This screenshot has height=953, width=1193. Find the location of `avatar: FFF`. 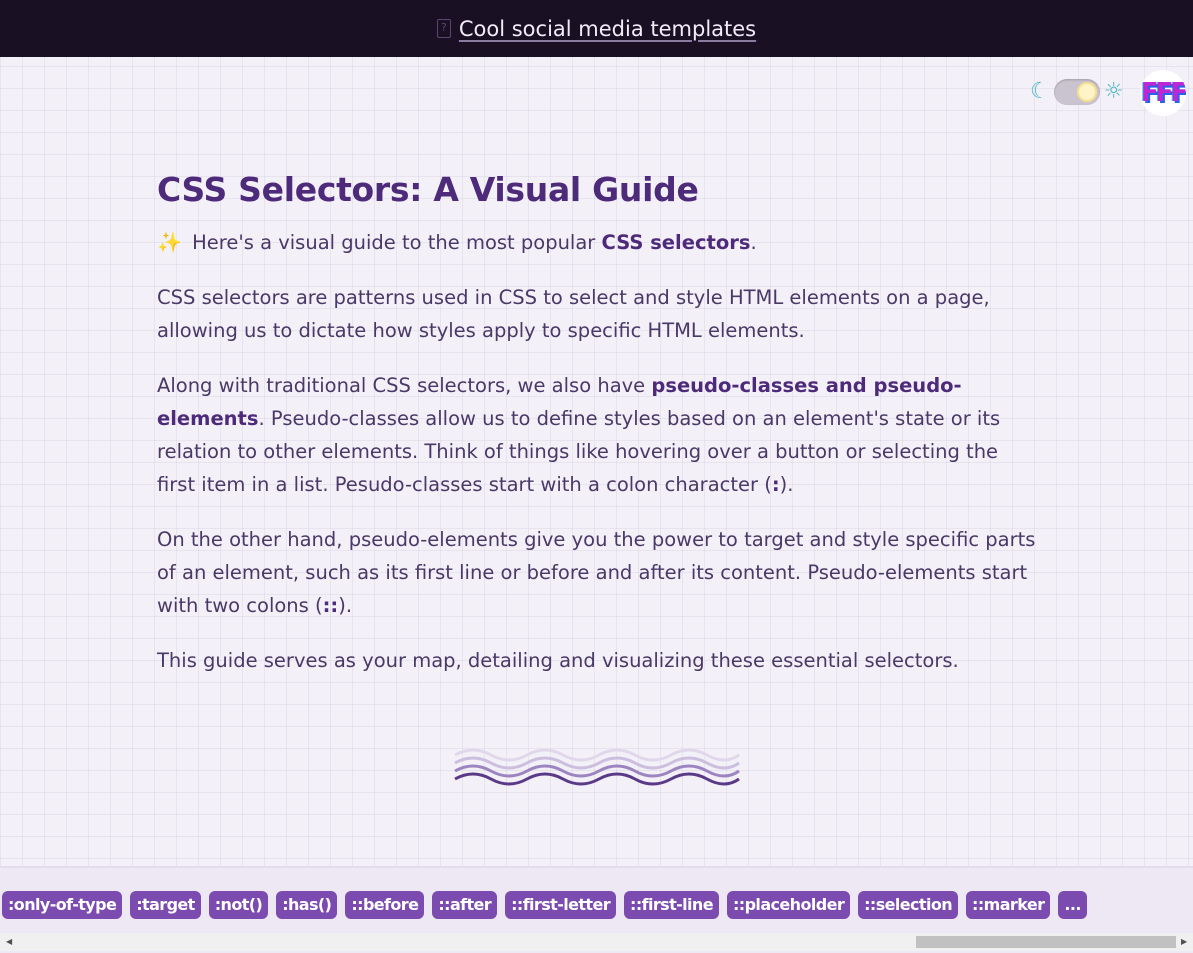

avatar: FFF is located at coordinates (1163, 93).